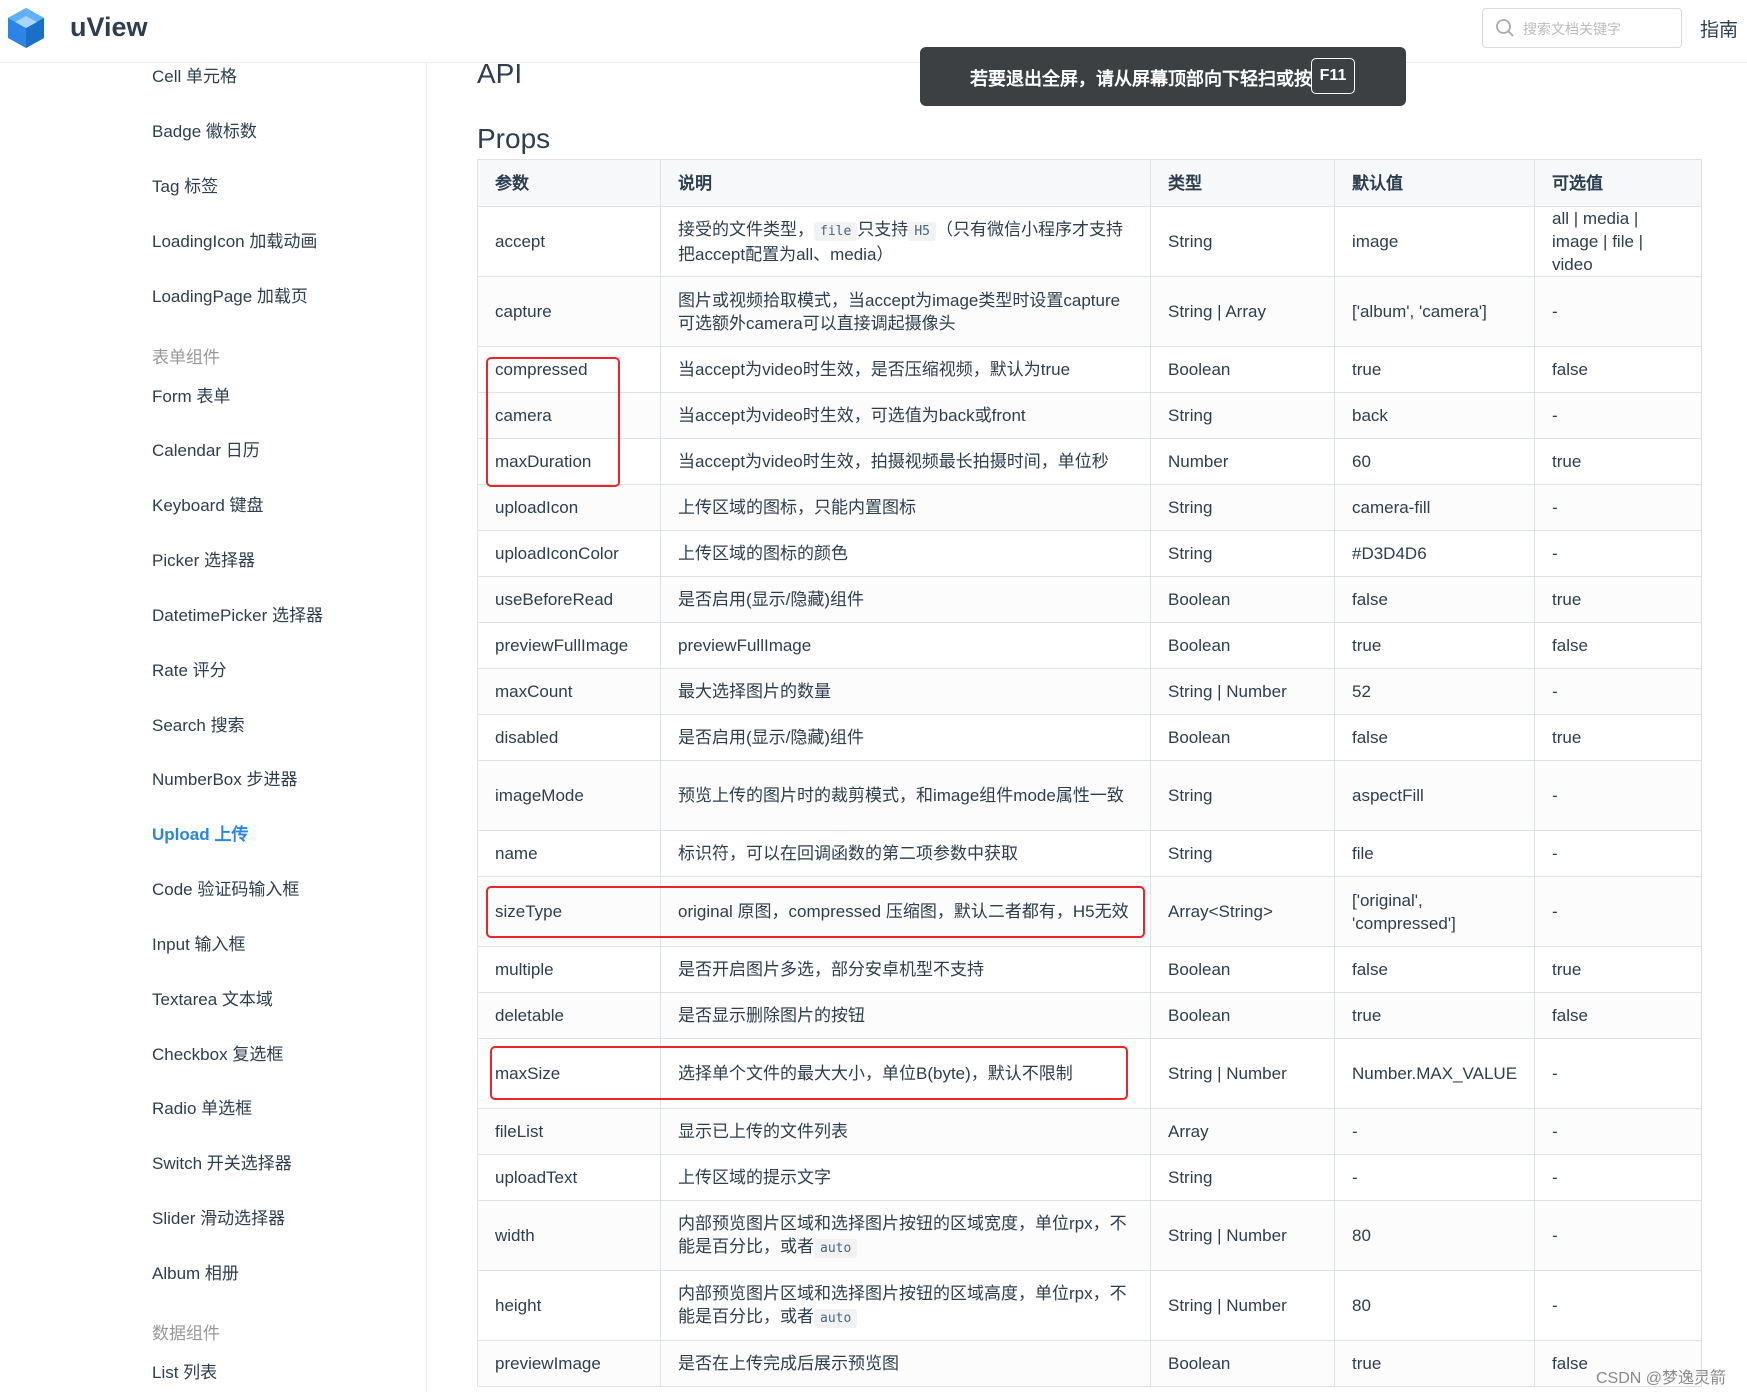 This screenshot has height=1392, width=1747. I want to click on table-row: disabled 是否启用(显示/隐藏)组件 Boolean false true, so click(1089, 737).